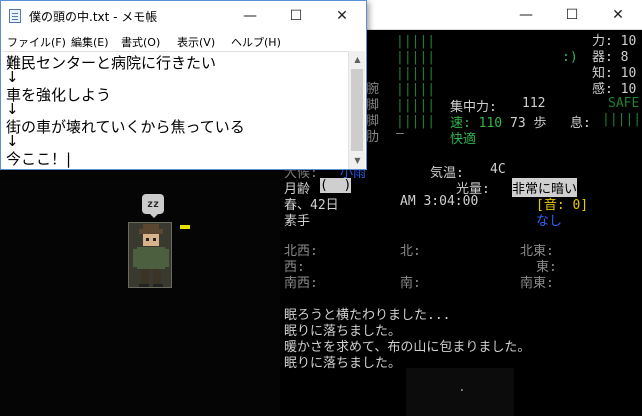 This screenshot has width=642, height=416. I want to click on menu-format: 書式(O), so click(140, 42).